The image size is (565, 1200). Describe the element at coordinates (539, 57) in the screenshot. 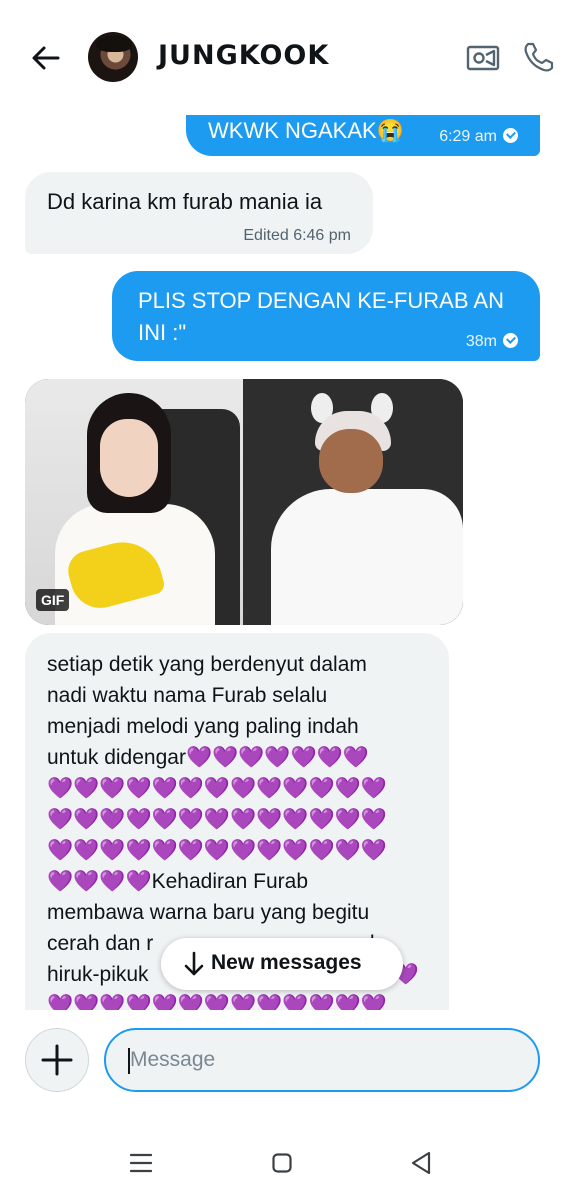

I see `phone-call-icon` at that location.